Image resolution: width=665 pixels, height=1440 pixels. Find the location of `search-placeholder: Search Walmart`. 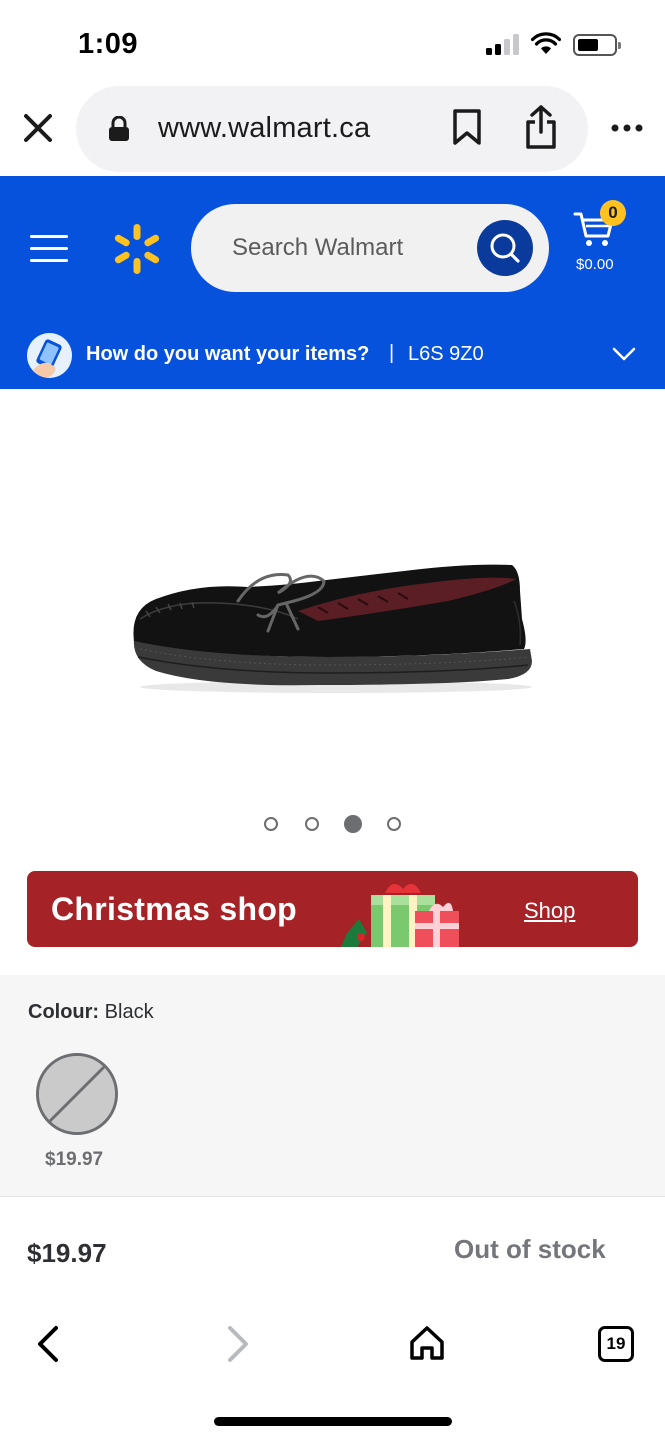

search-placeholder: Search Walmart is located at coordinates (318, 247).